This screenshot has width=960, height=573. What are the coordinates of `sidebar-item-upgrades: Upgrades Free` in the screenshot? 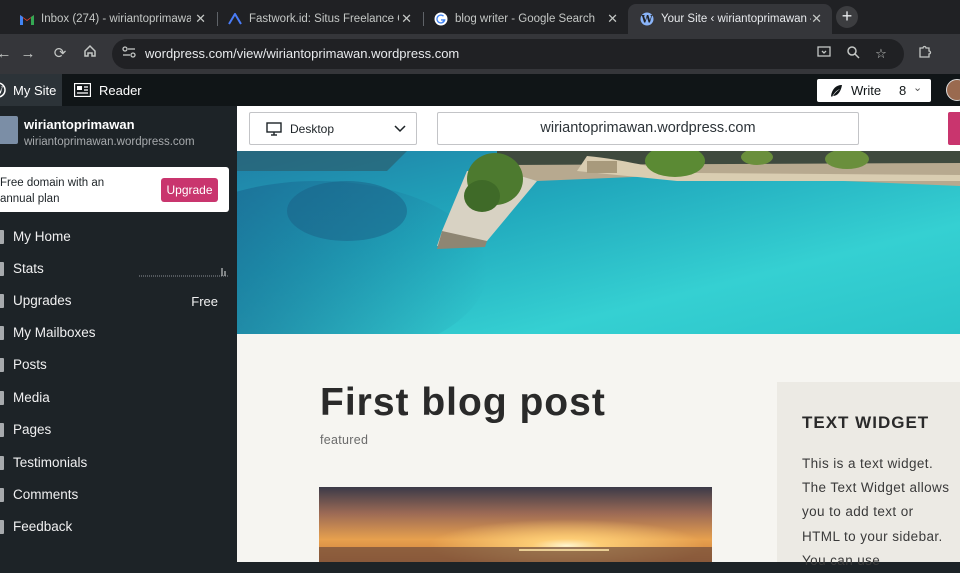 It's located at (118, 301).